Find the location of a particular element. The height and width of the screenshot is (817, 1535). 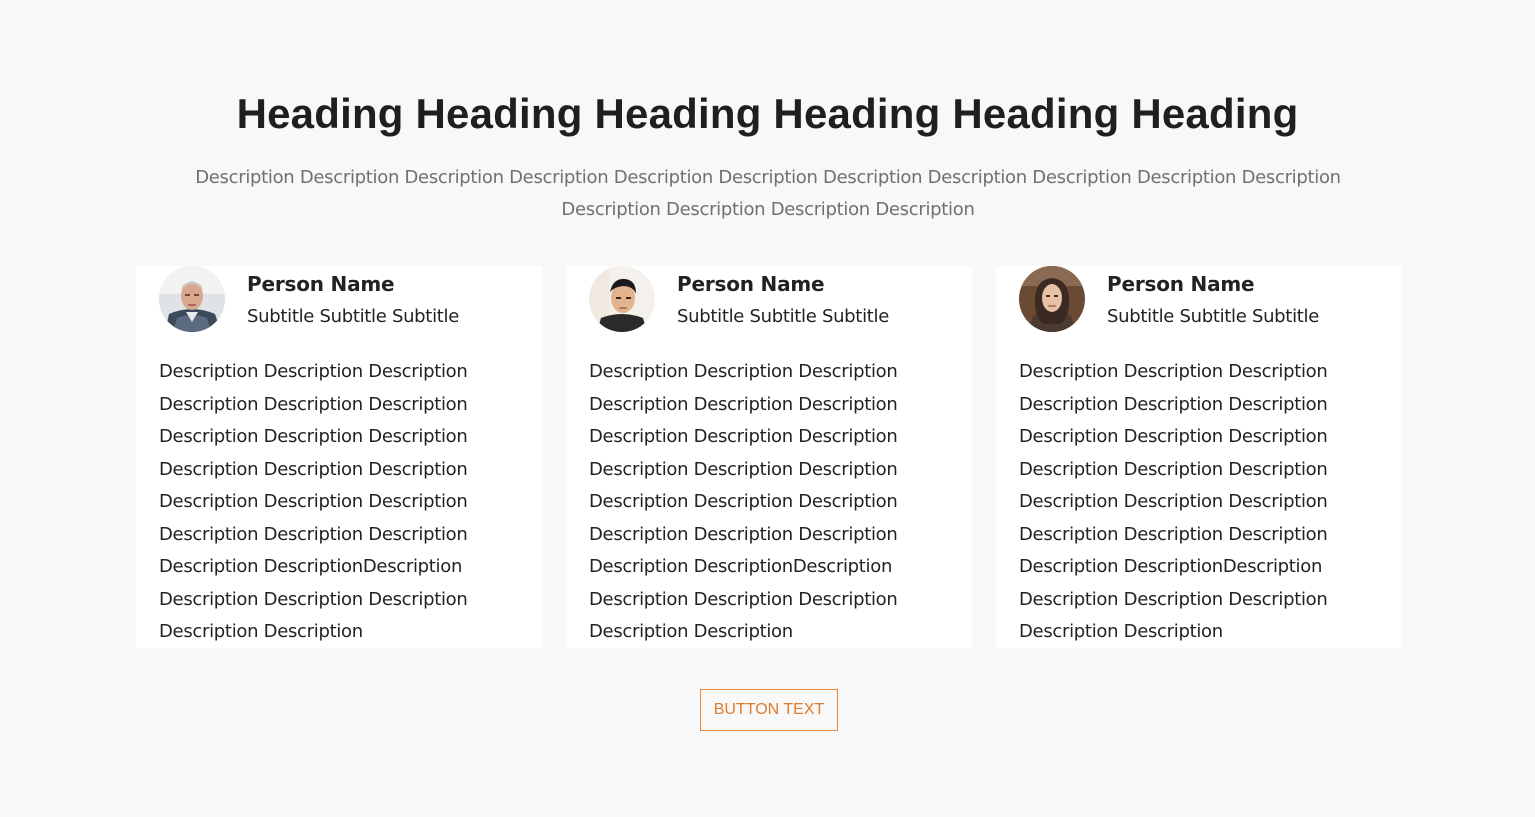

cta-button: BUTTON TEXT is located at coordinates (769, 710).